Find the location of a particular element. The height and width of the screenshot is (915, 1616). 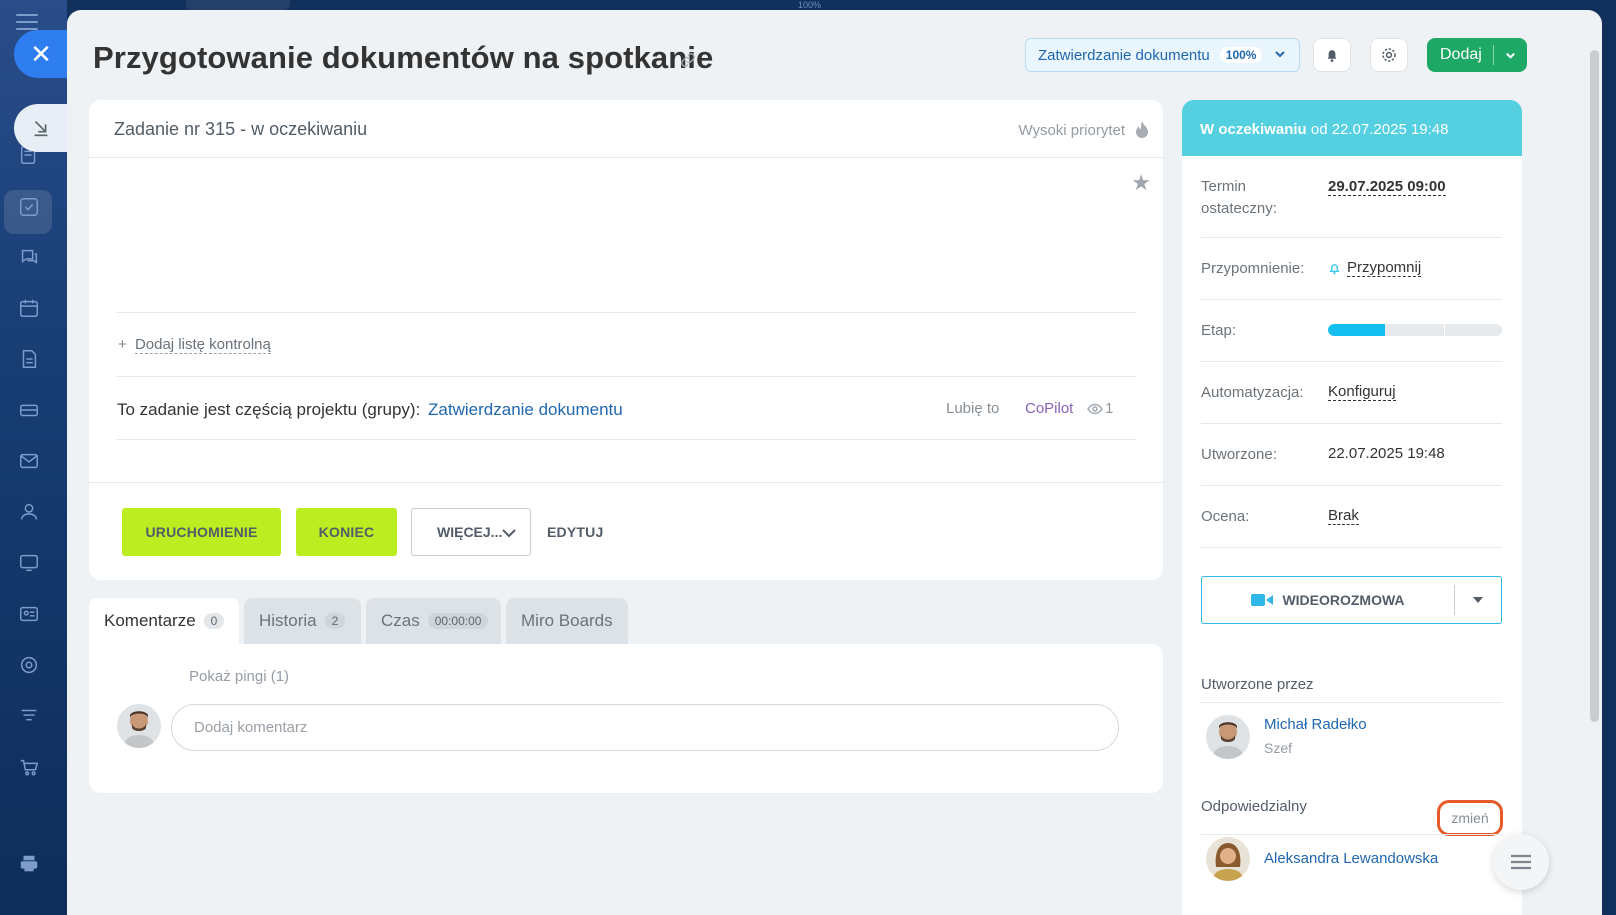

stage-row: Etap: is located at coordinates (1351, 331).